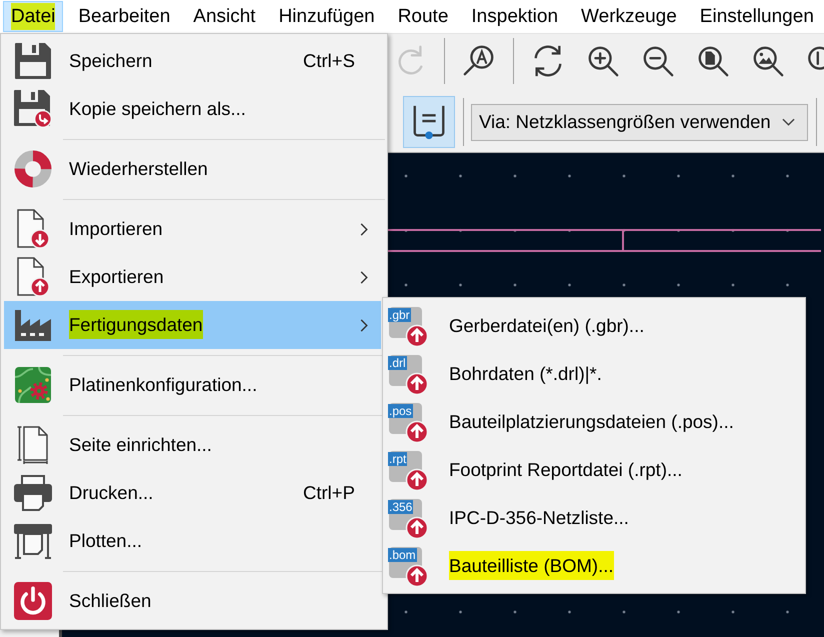 This screenshot has width=824, height=637. What do you see at coordinates (326, 16) in the screenshot?
I see `menu-bar-item: Hinzufügen` at bounding box center [326, 16].